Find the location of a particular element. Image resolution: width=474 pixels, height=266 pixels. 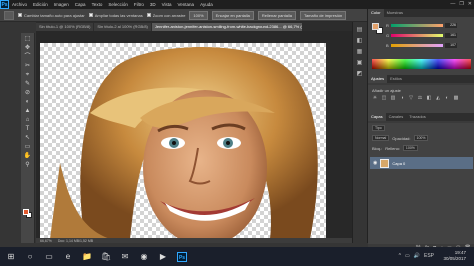

fit-screen-button: Encajar en pantalla is located at coordinates (232, 15).